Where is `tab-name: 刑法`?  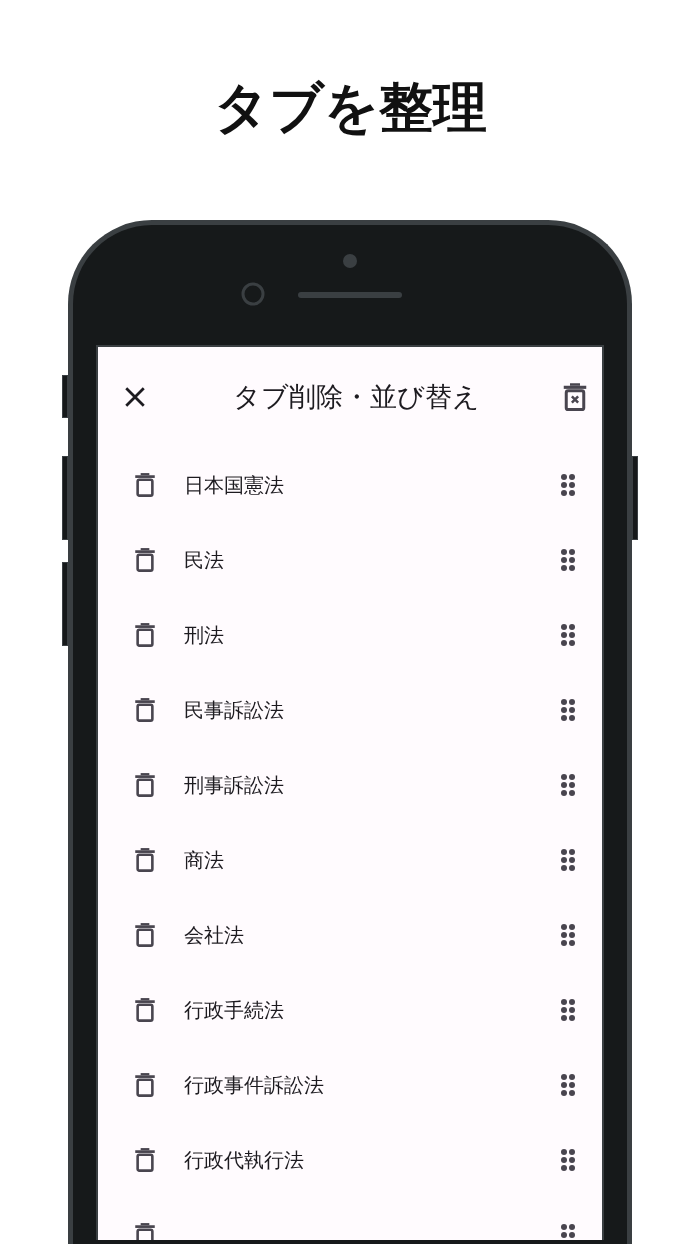
tab-name: 刑法 is located at coordinates (204, 635).